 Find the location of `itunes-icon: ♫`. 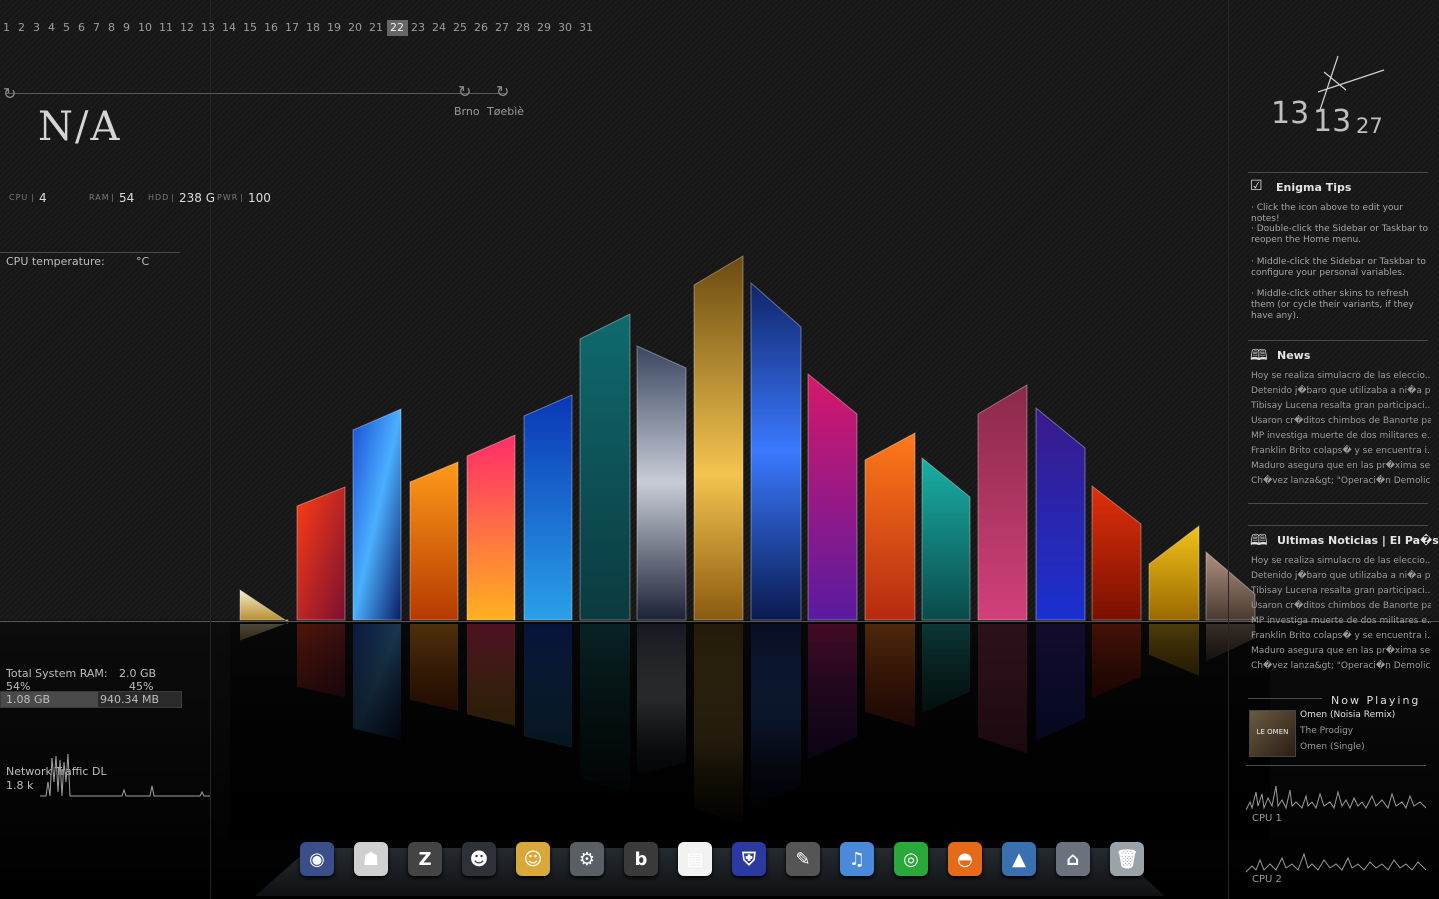

itunes-icon: ♫ is located at coordinates (857, 859).